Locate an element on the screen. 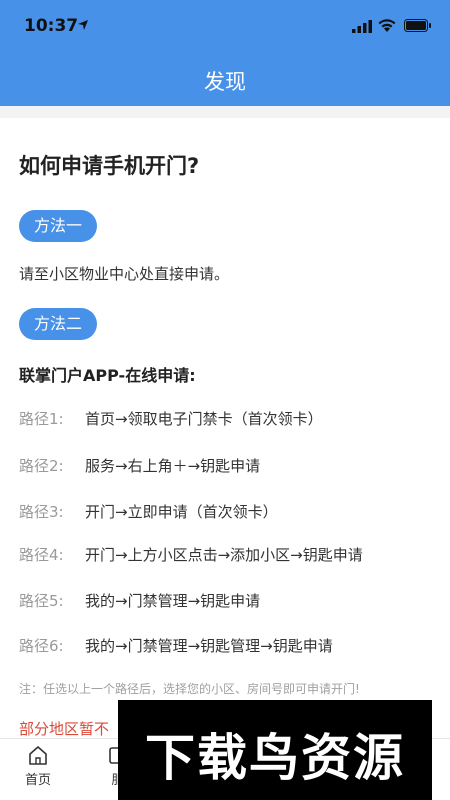 This screenshot has width=450, height=800. route-row: 路径5: 我的→门禁管理→钥匙申请 is located at coordinates (139, 600).